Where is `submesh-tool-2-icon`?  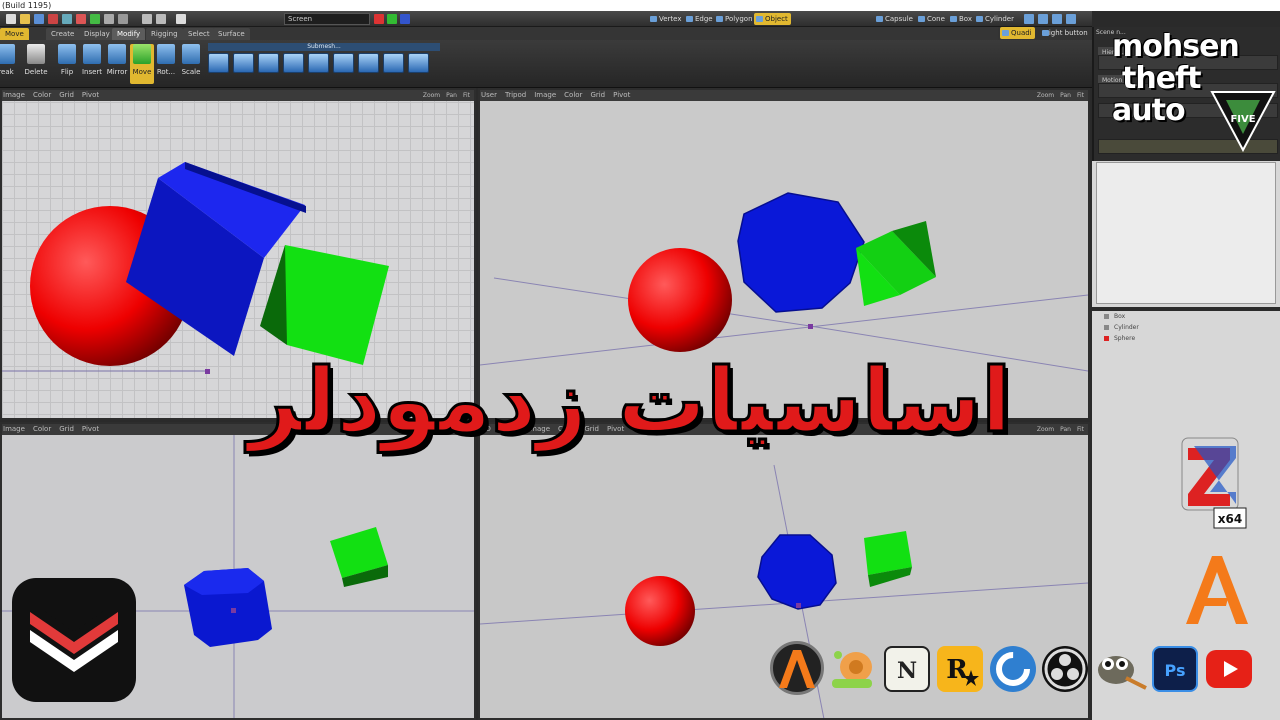 submesh-tool-2-icon is located at coordinates (243, 63).